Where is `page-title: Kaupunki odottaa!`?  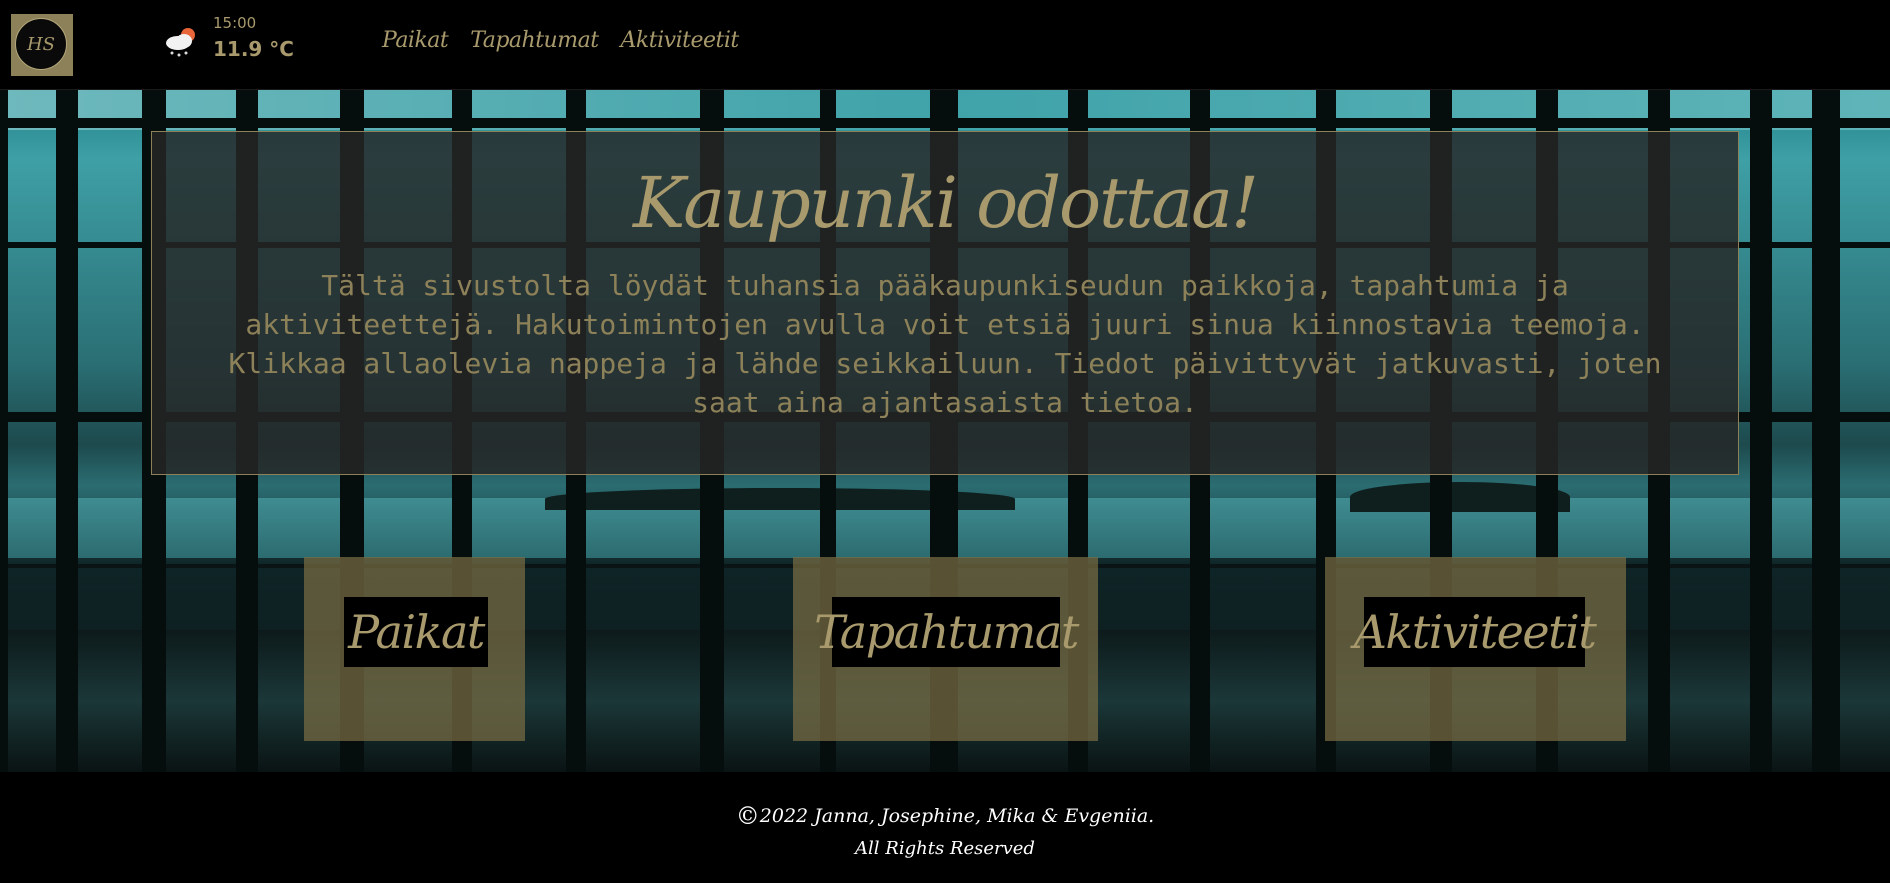
page-title: Kaupunki odottaa! is located at coordinates (945, 203).